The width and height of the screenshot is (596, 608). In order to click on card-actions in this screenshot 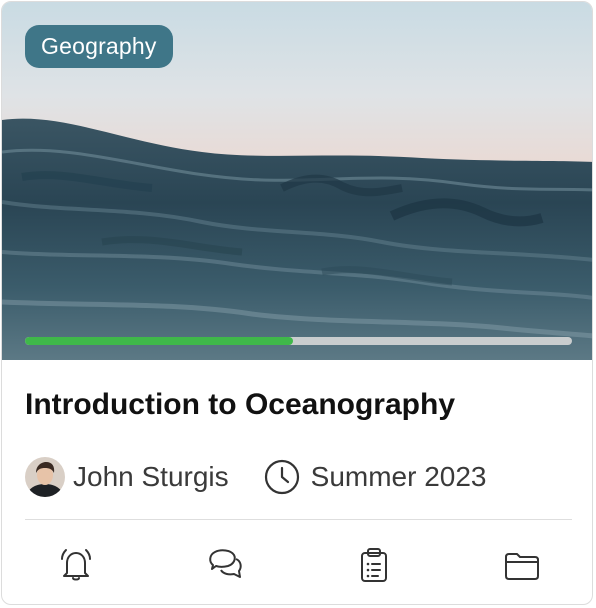, I will do `click(297, 565)`.